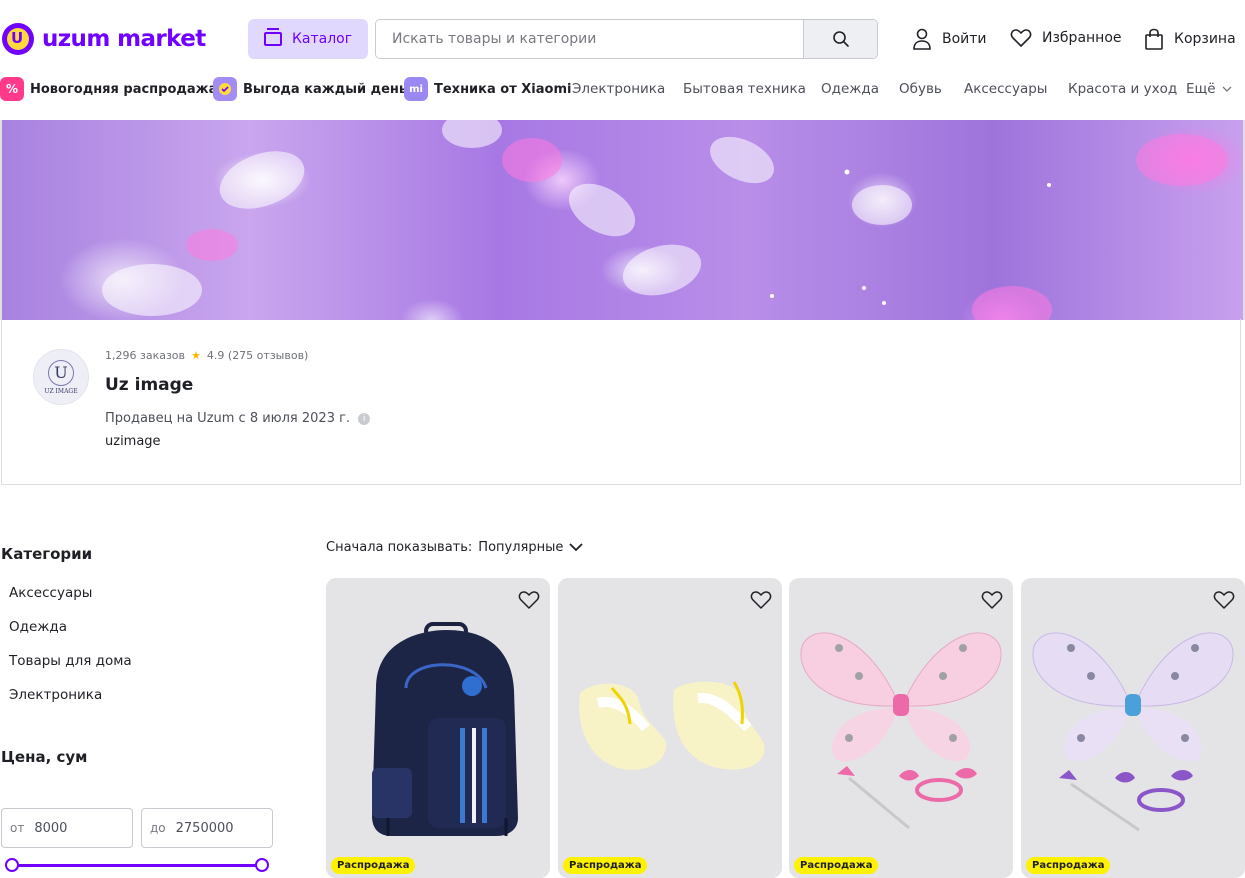 Image resolution: width=1245 pixels, height=878 pixels. What do you see at coordinates (124, 89) in the screenshot?
I see `nav-promo-label: Новогодняя распродажа` at bounding box center [124, 89].